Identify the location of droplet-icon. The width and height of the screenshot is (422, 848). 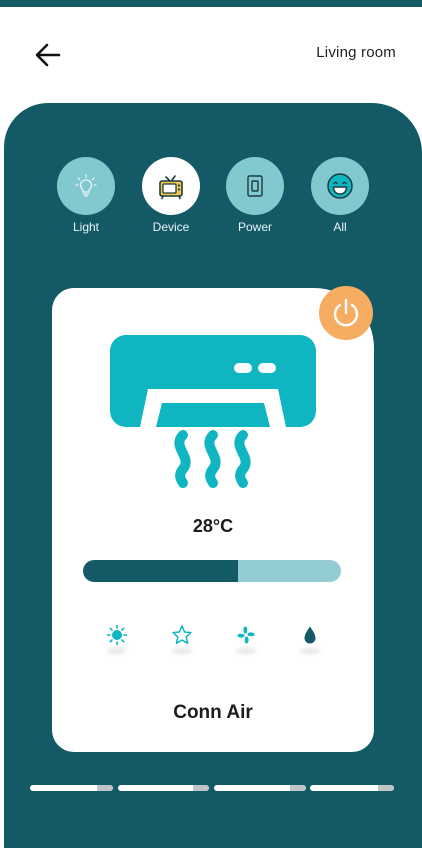
(310, 635).